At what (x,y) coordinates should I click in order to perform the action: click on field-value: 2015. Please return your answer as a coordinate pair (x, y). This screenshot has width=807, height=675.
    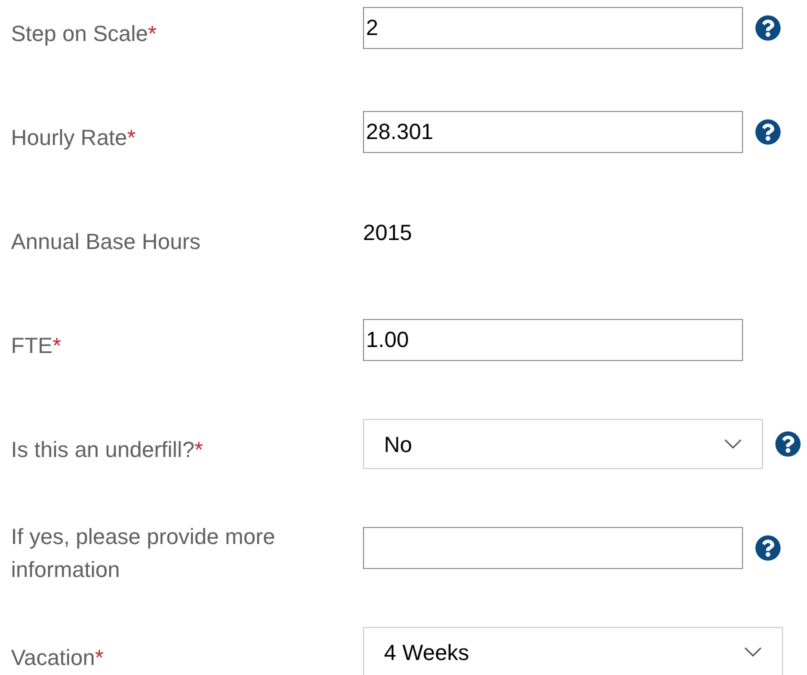
    Looking at the image, I should click on (387, 232).